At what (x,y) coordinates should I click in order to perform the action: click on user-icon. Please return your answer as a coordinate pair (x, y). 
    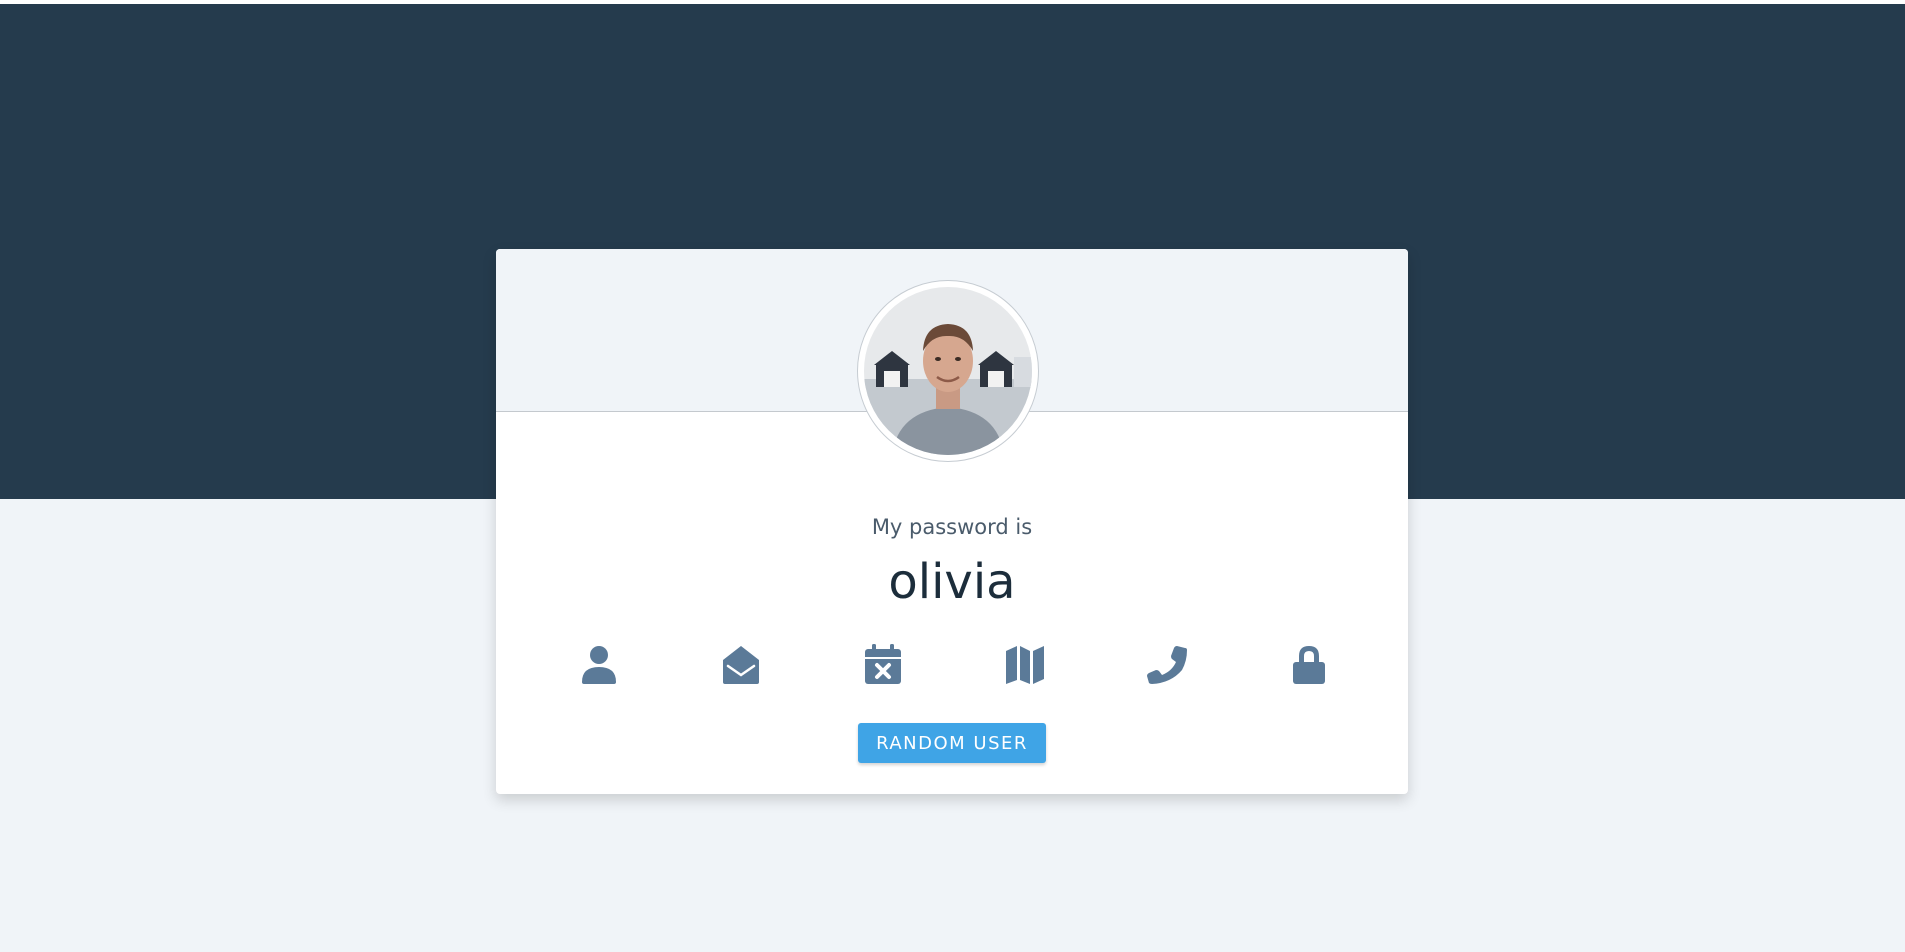
    Looking at the image, I should click on (599, 664).